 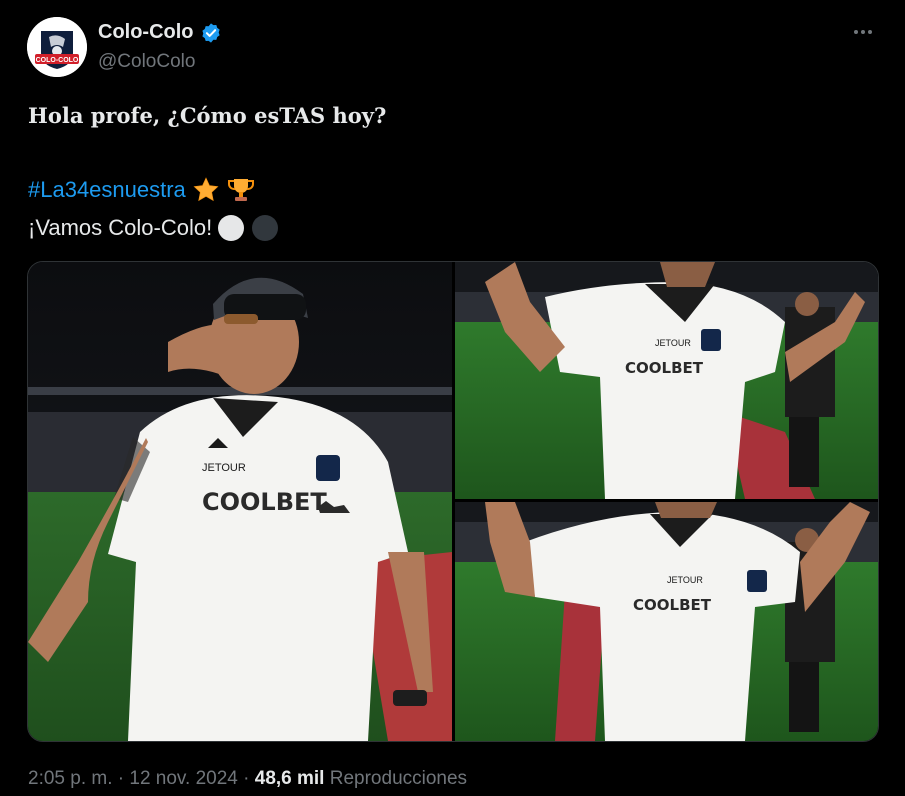 What do you see at coordinates (240, 190) in the screenshot?
I see `trophy-emoji` at bounding box center [240, 190].